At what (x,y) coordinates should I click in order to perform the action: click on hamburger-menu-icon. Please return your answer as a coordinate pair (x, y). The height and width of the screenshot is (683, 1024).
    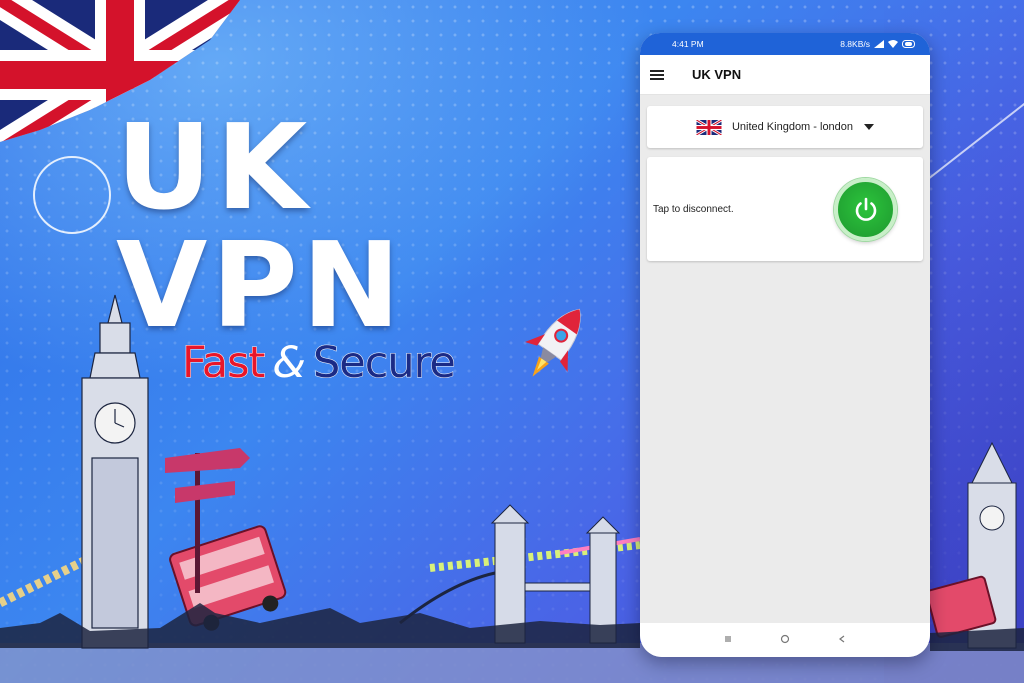
    Looking at the image, I should click on (657, 74).